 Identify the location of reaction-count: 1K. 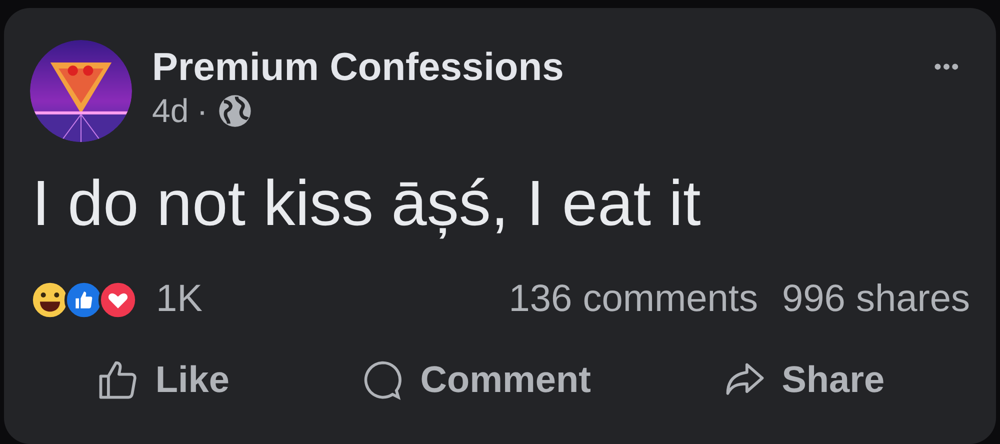
(179, 299).